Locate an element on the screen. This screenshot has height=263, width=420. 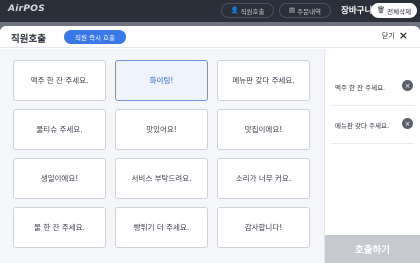
request-tile: 서비스 부탁드려요. is located at coordinates (161, 178).